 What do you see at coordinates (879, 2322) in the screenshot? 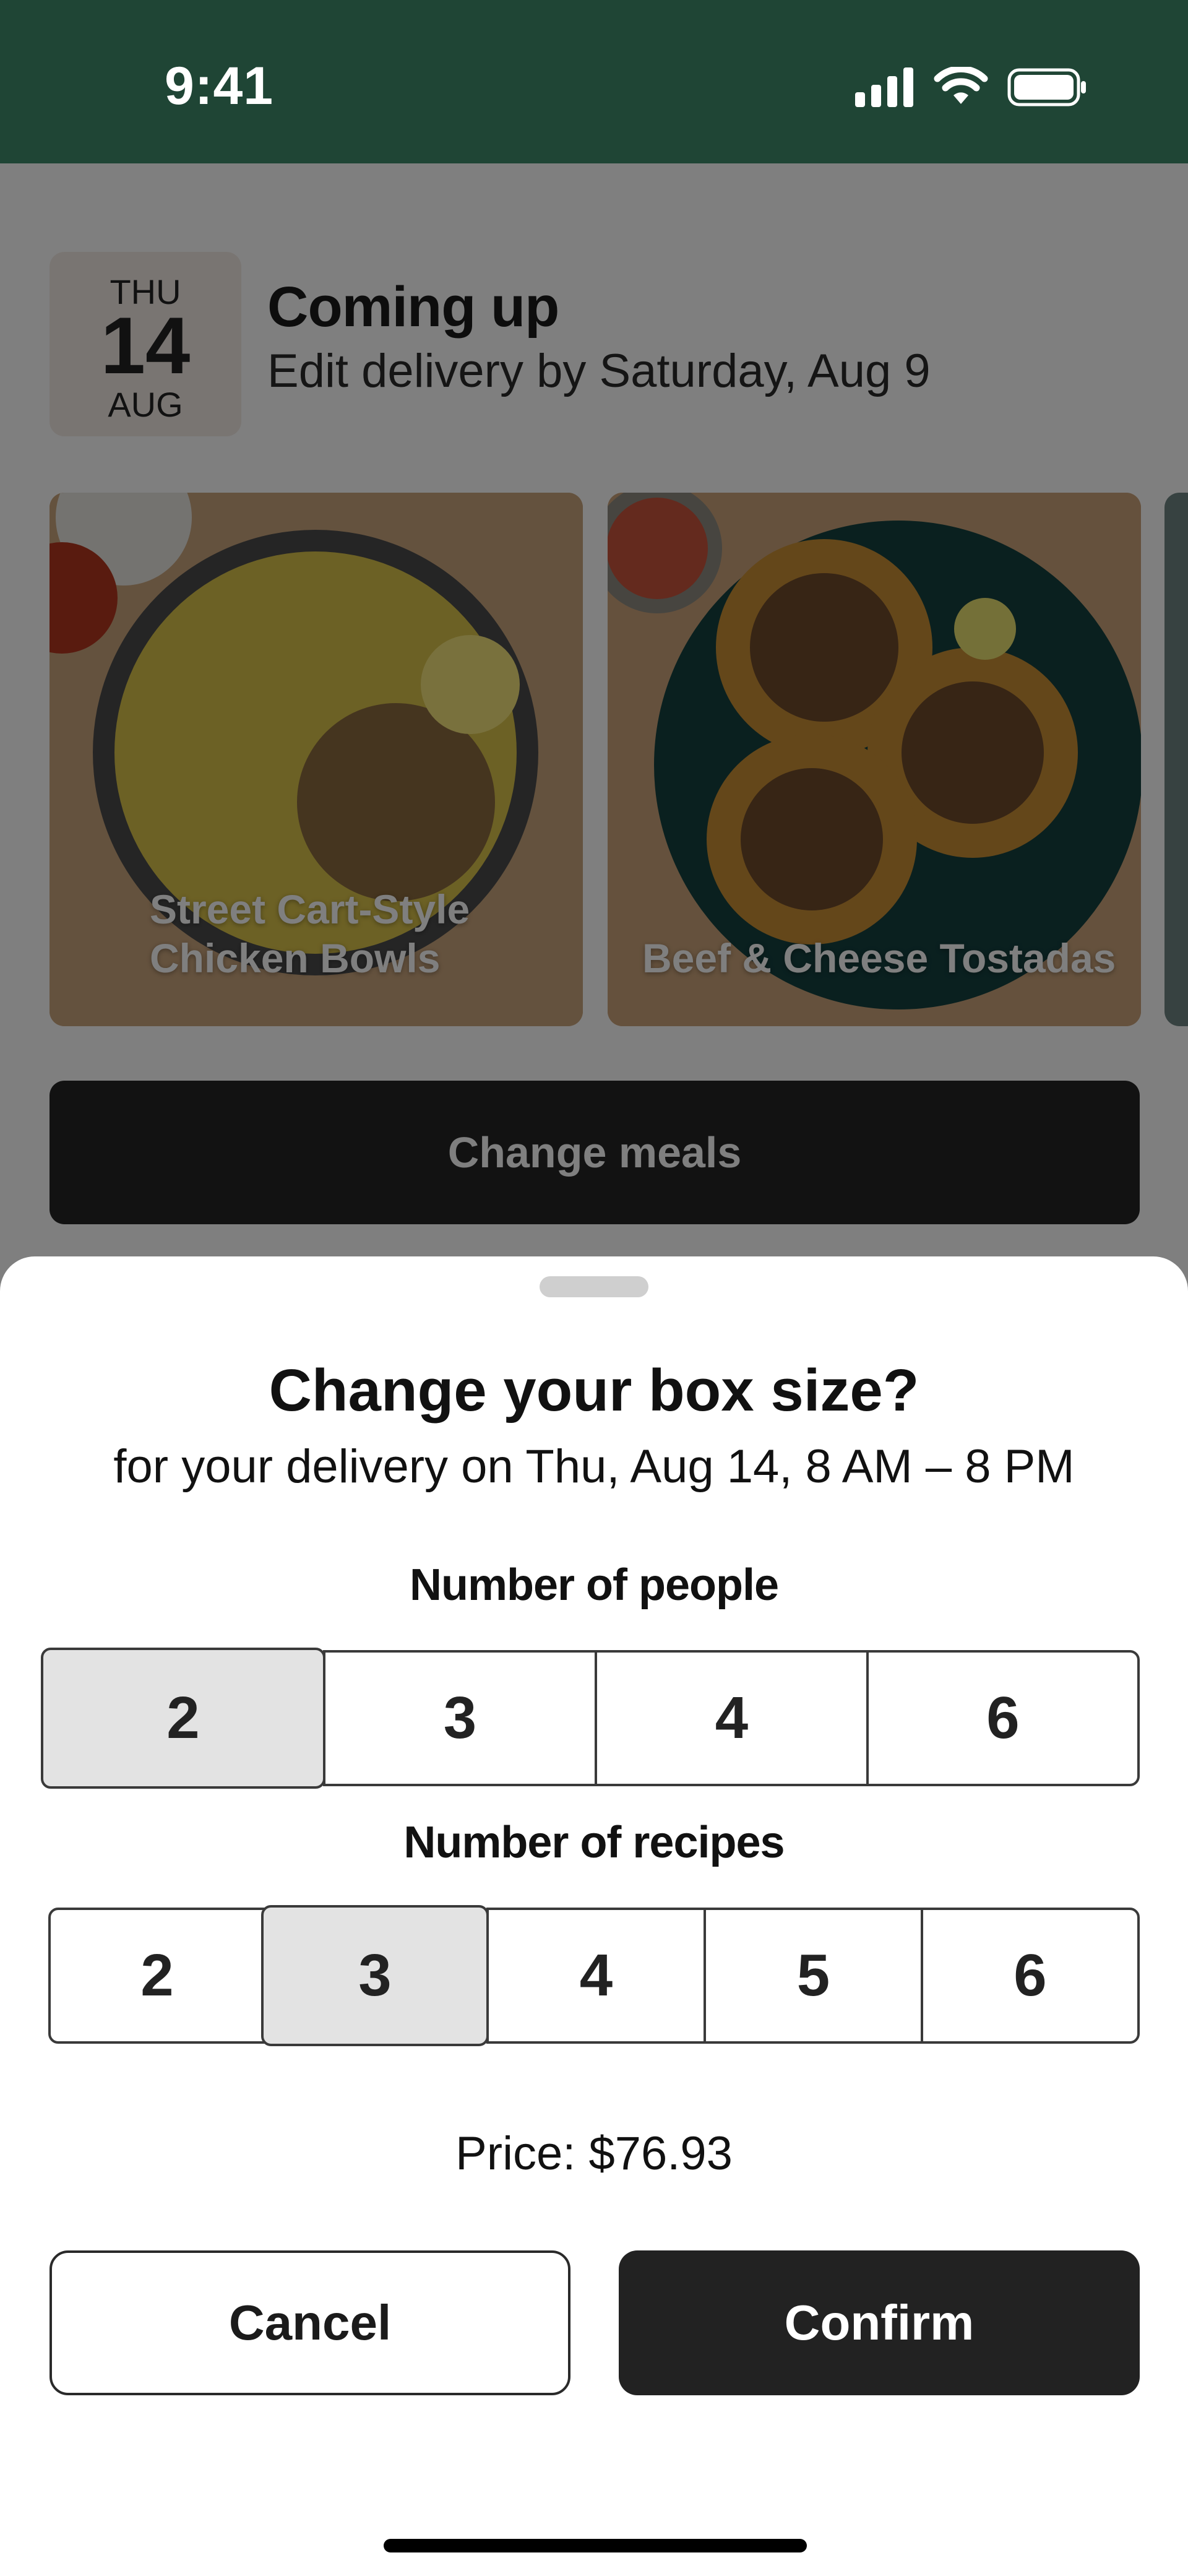
I see `confirm-button: Confirm` at bounding box center [879, 2322].